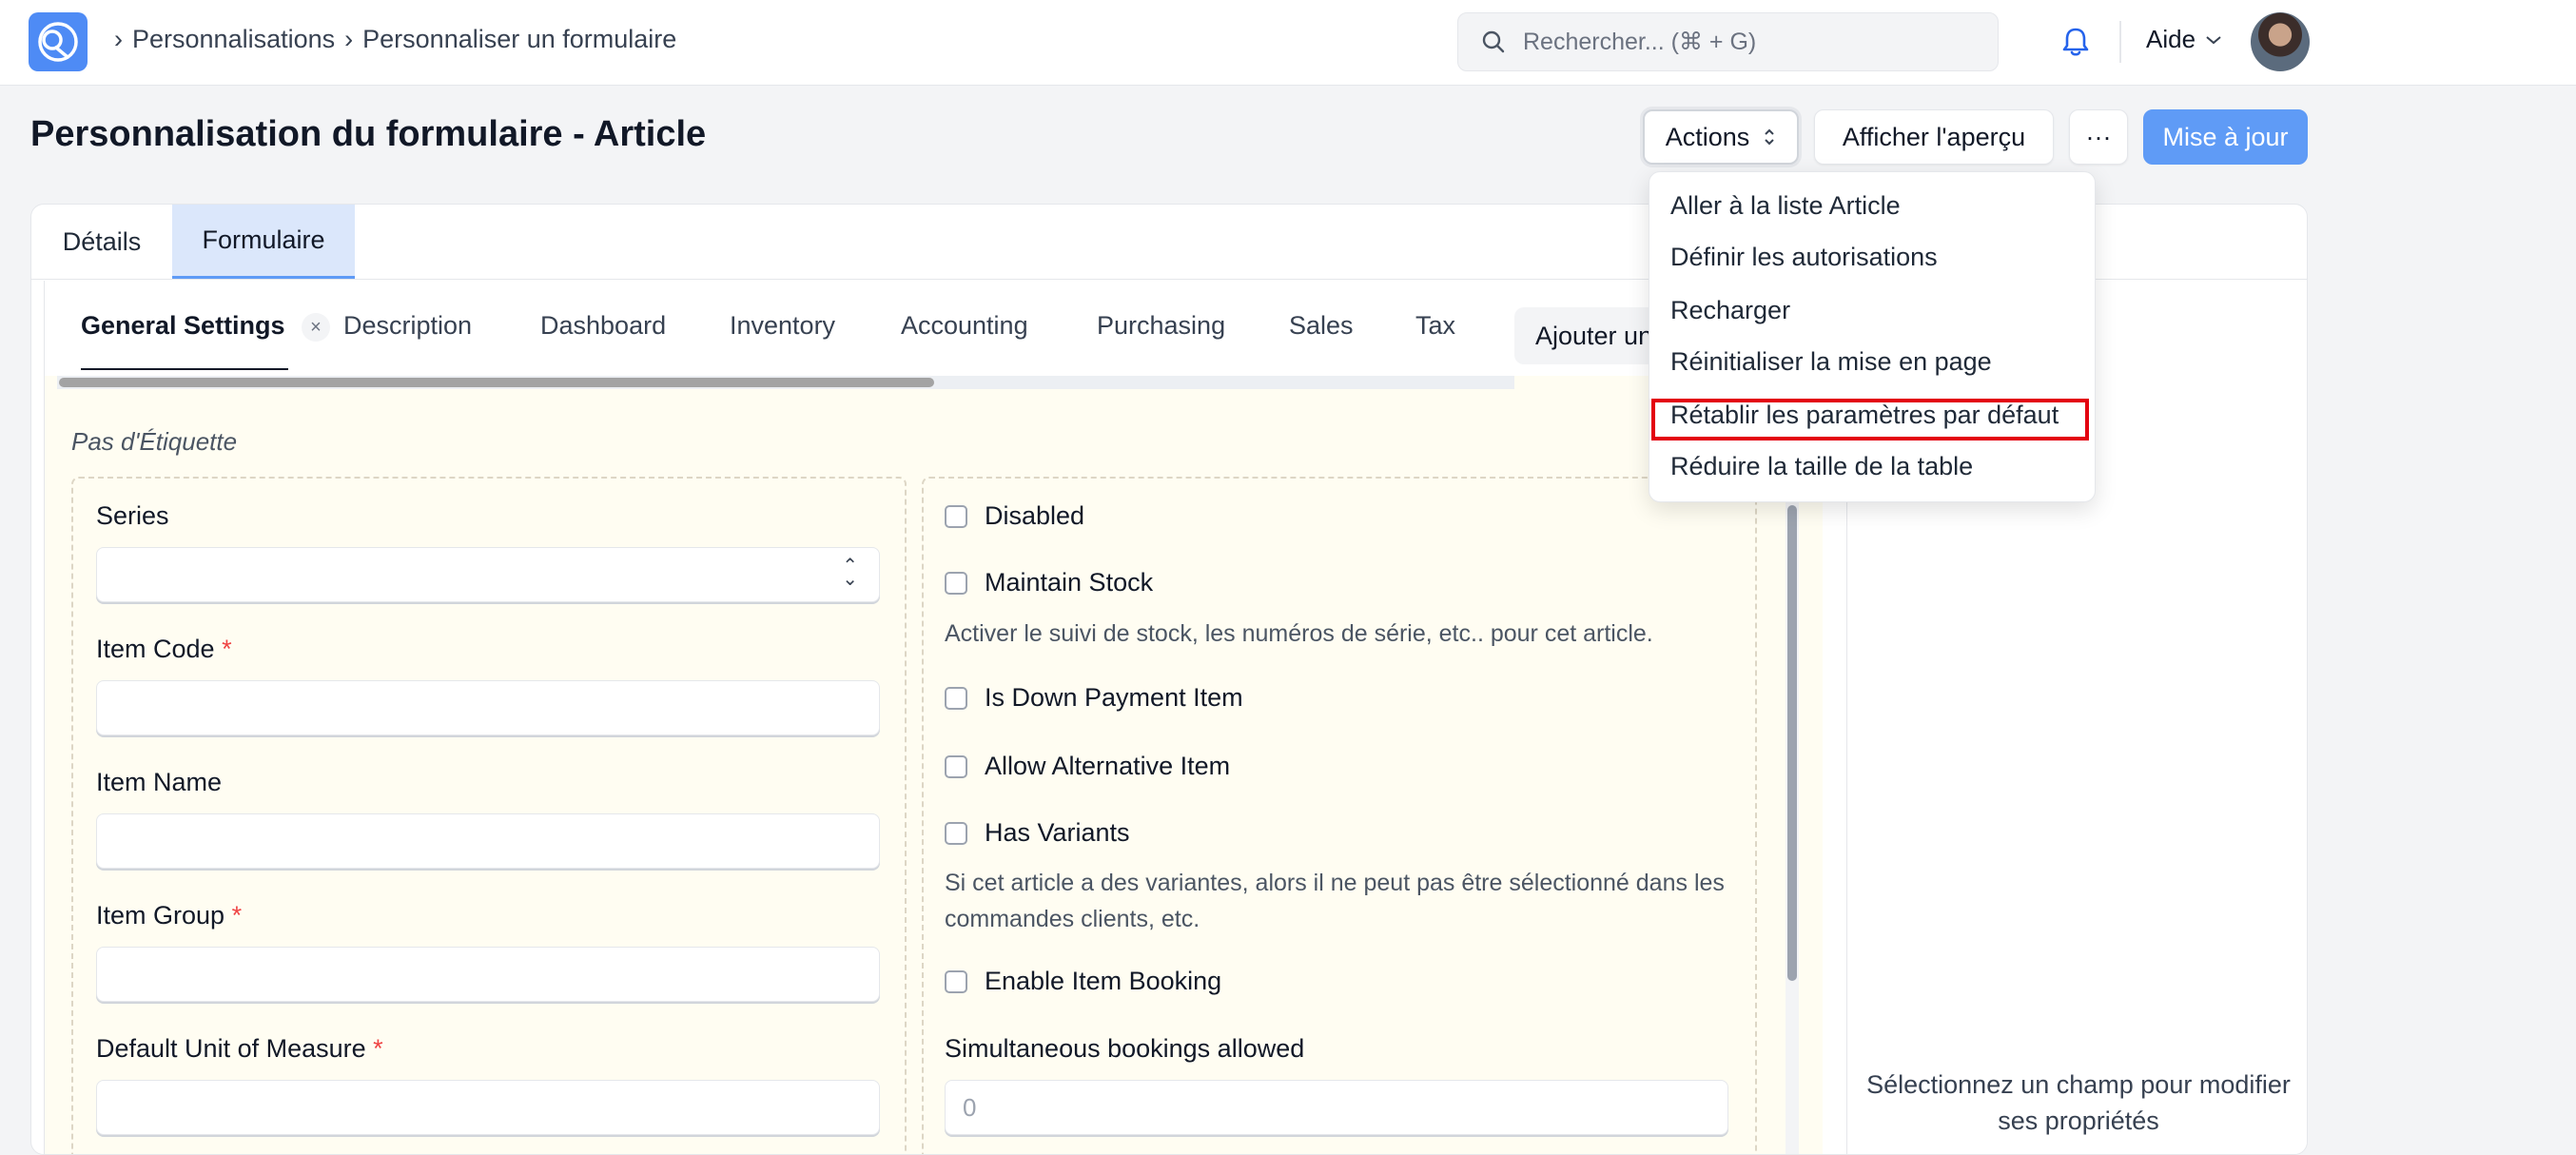 The width and height of the screenshot is (2576, 1155). Describe the element at coordinates (1035, 515) in the screenshot. I see `checkbox-label: Disabled` at that location.